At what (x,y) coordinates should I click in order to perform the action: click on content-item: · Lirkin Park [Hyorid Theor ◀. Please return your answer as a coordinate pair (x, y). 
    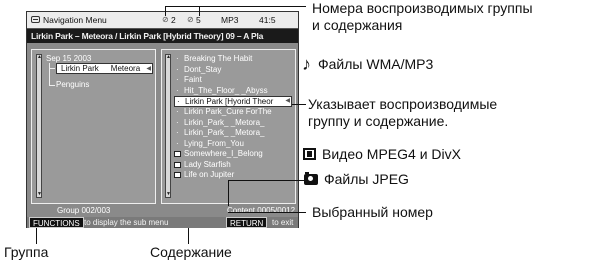
    Looking at the image, I should click on (233, 101).